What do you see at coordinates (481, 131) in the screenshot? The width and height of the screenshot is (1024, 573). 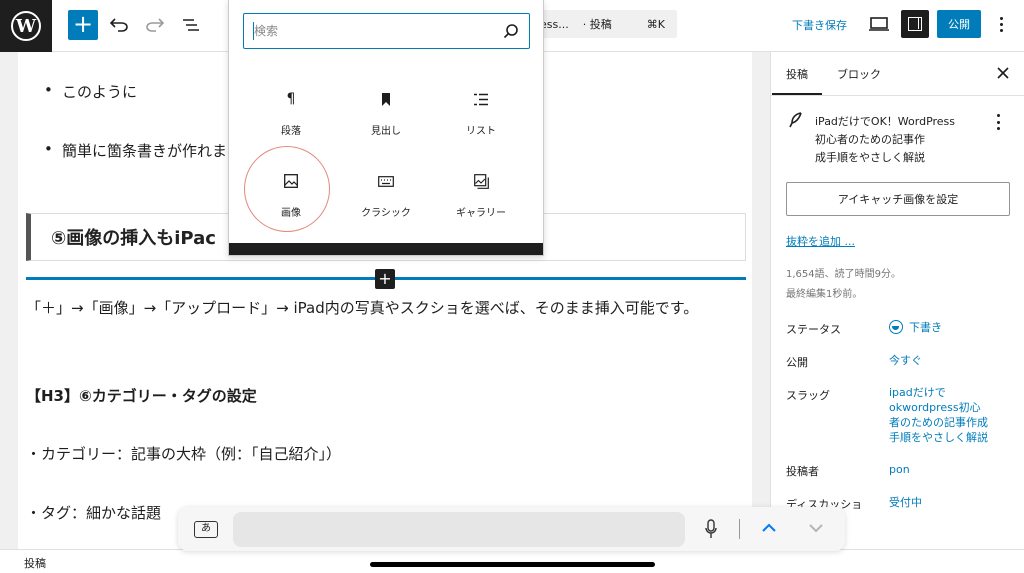 I see `block-option-label: リスト` at bounding box center [481, 131].